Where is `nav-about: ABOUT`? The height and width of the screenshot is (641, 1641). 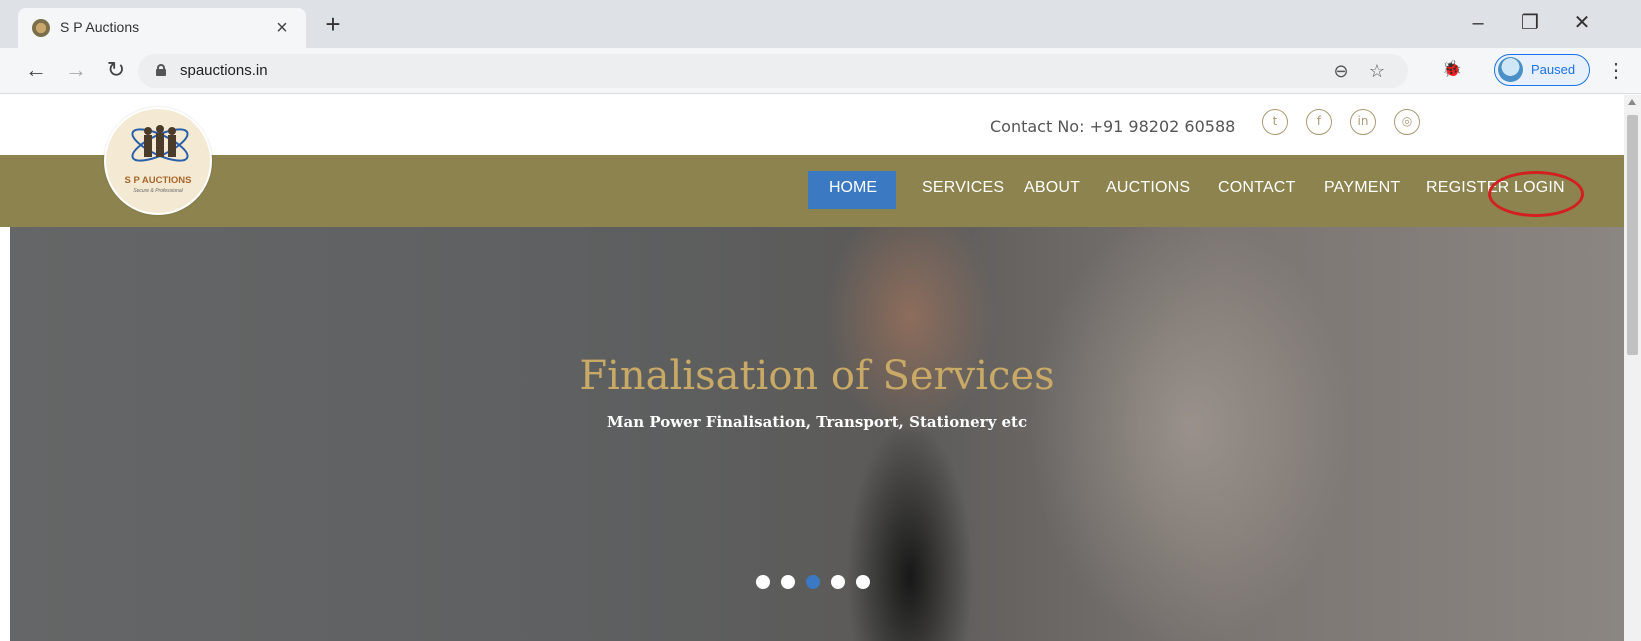 nav-about: ABOUT is located at coordinates (1052, 188).